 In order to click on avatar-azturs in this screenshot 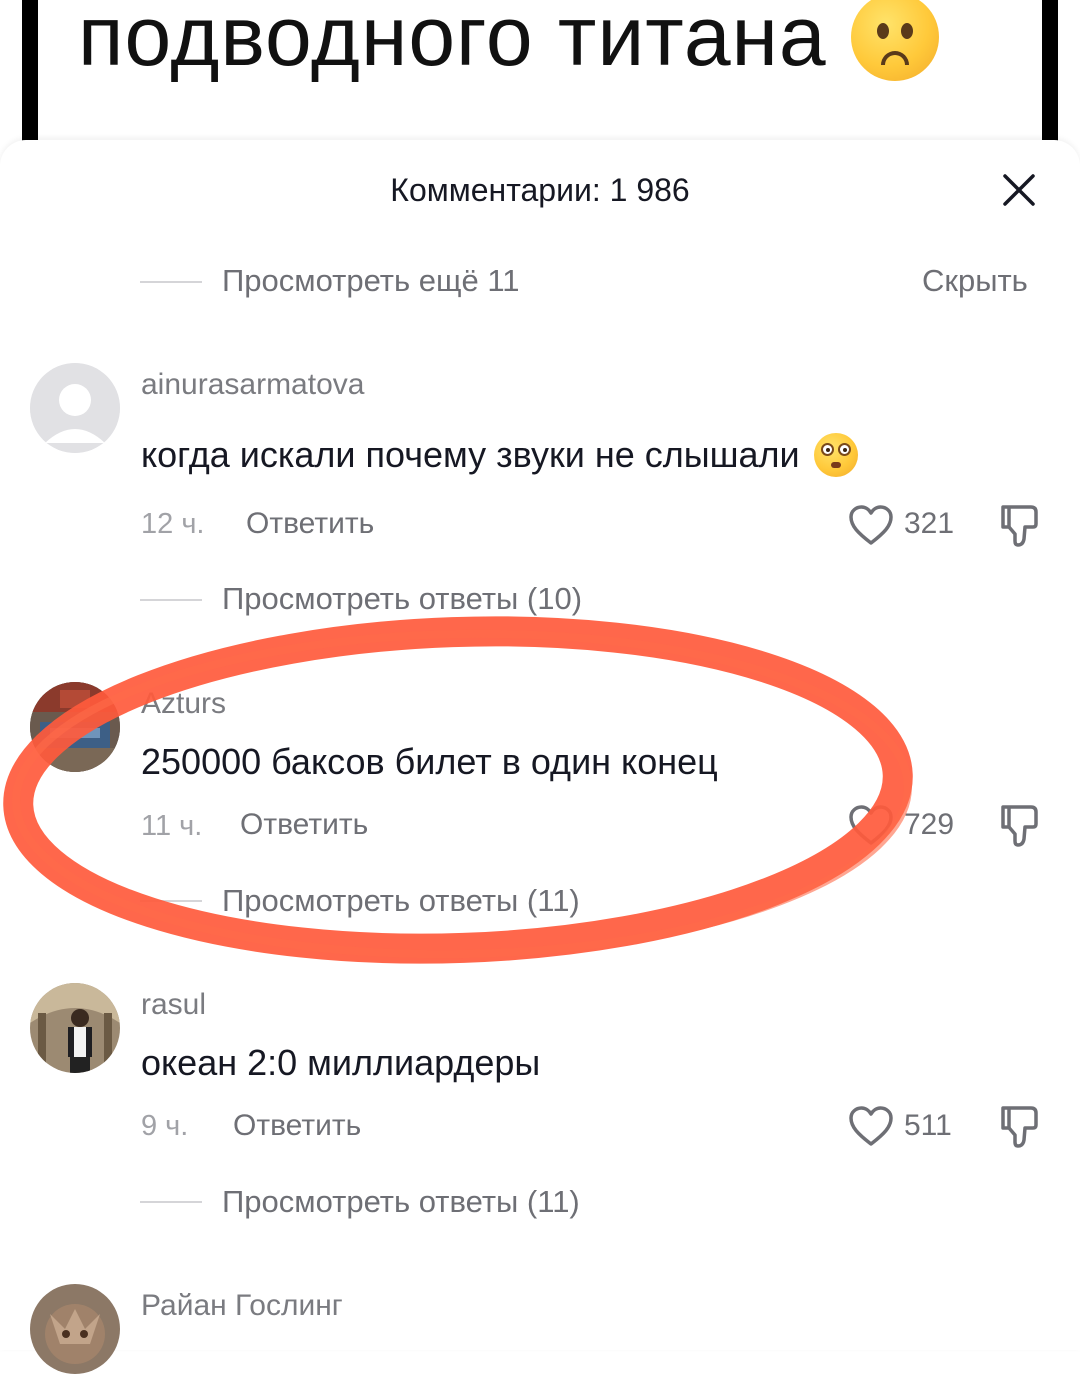, I will do `click(75, 727)`.